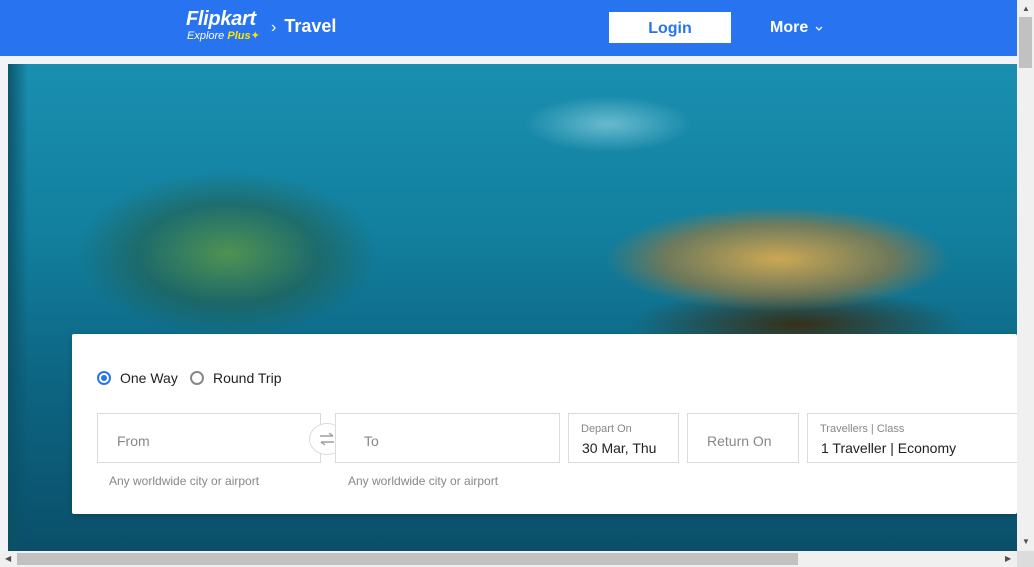  Describe the element at coordinates (447, 438) in the screenshot. I see `to-field: To` at that location.